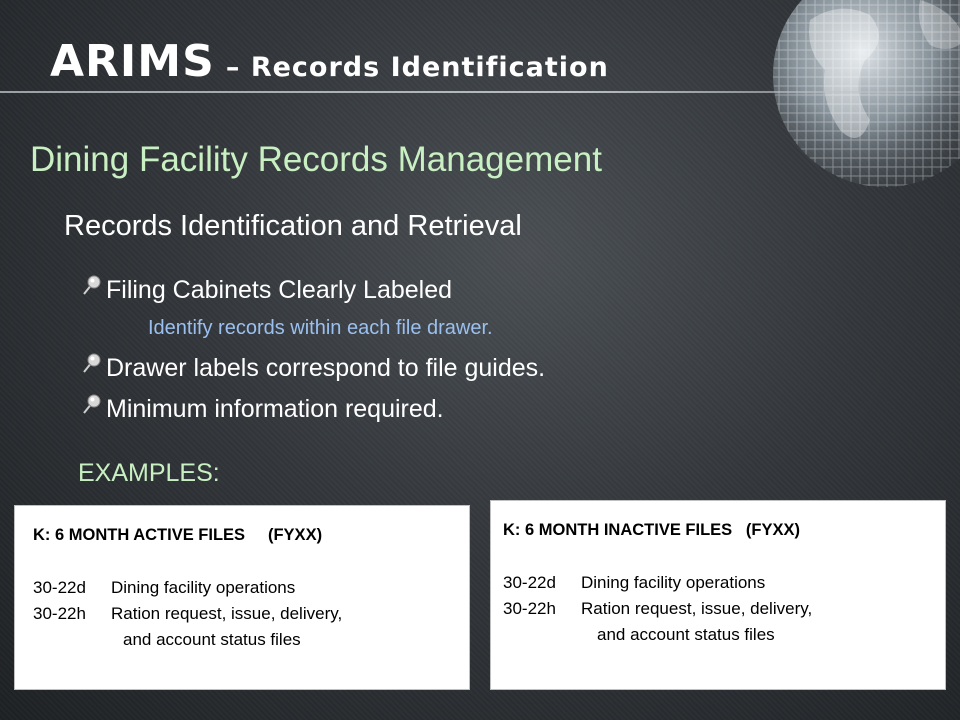  Describe the element at coordinates (866, 93) in the screenshot. I see `wireframe-globe-icon` at that location.